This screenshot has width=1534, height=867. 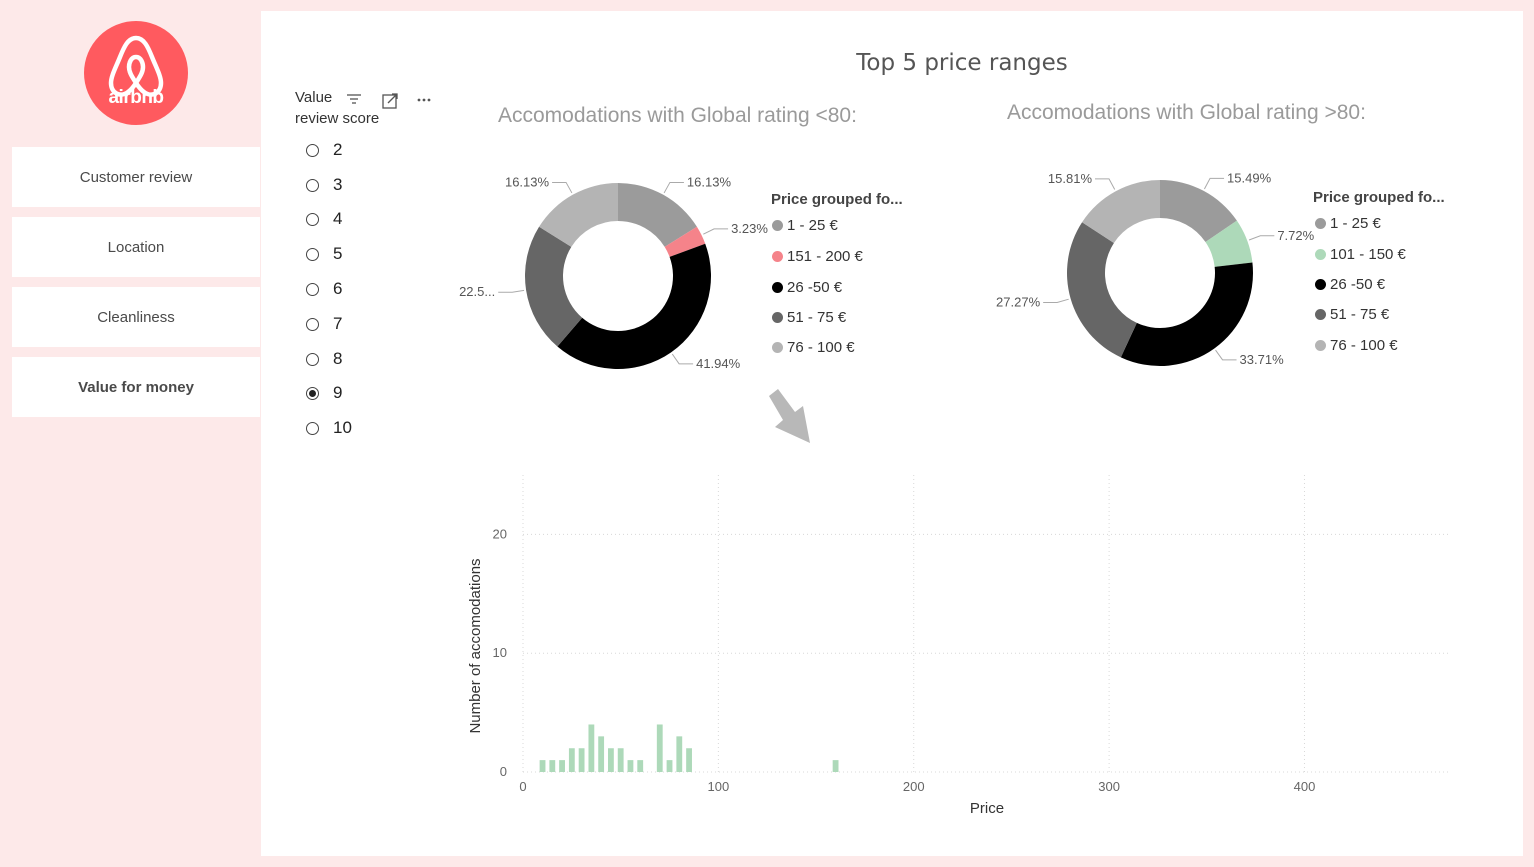 I want to click on x-tick-label: 400, so click(x=1305, y=786).